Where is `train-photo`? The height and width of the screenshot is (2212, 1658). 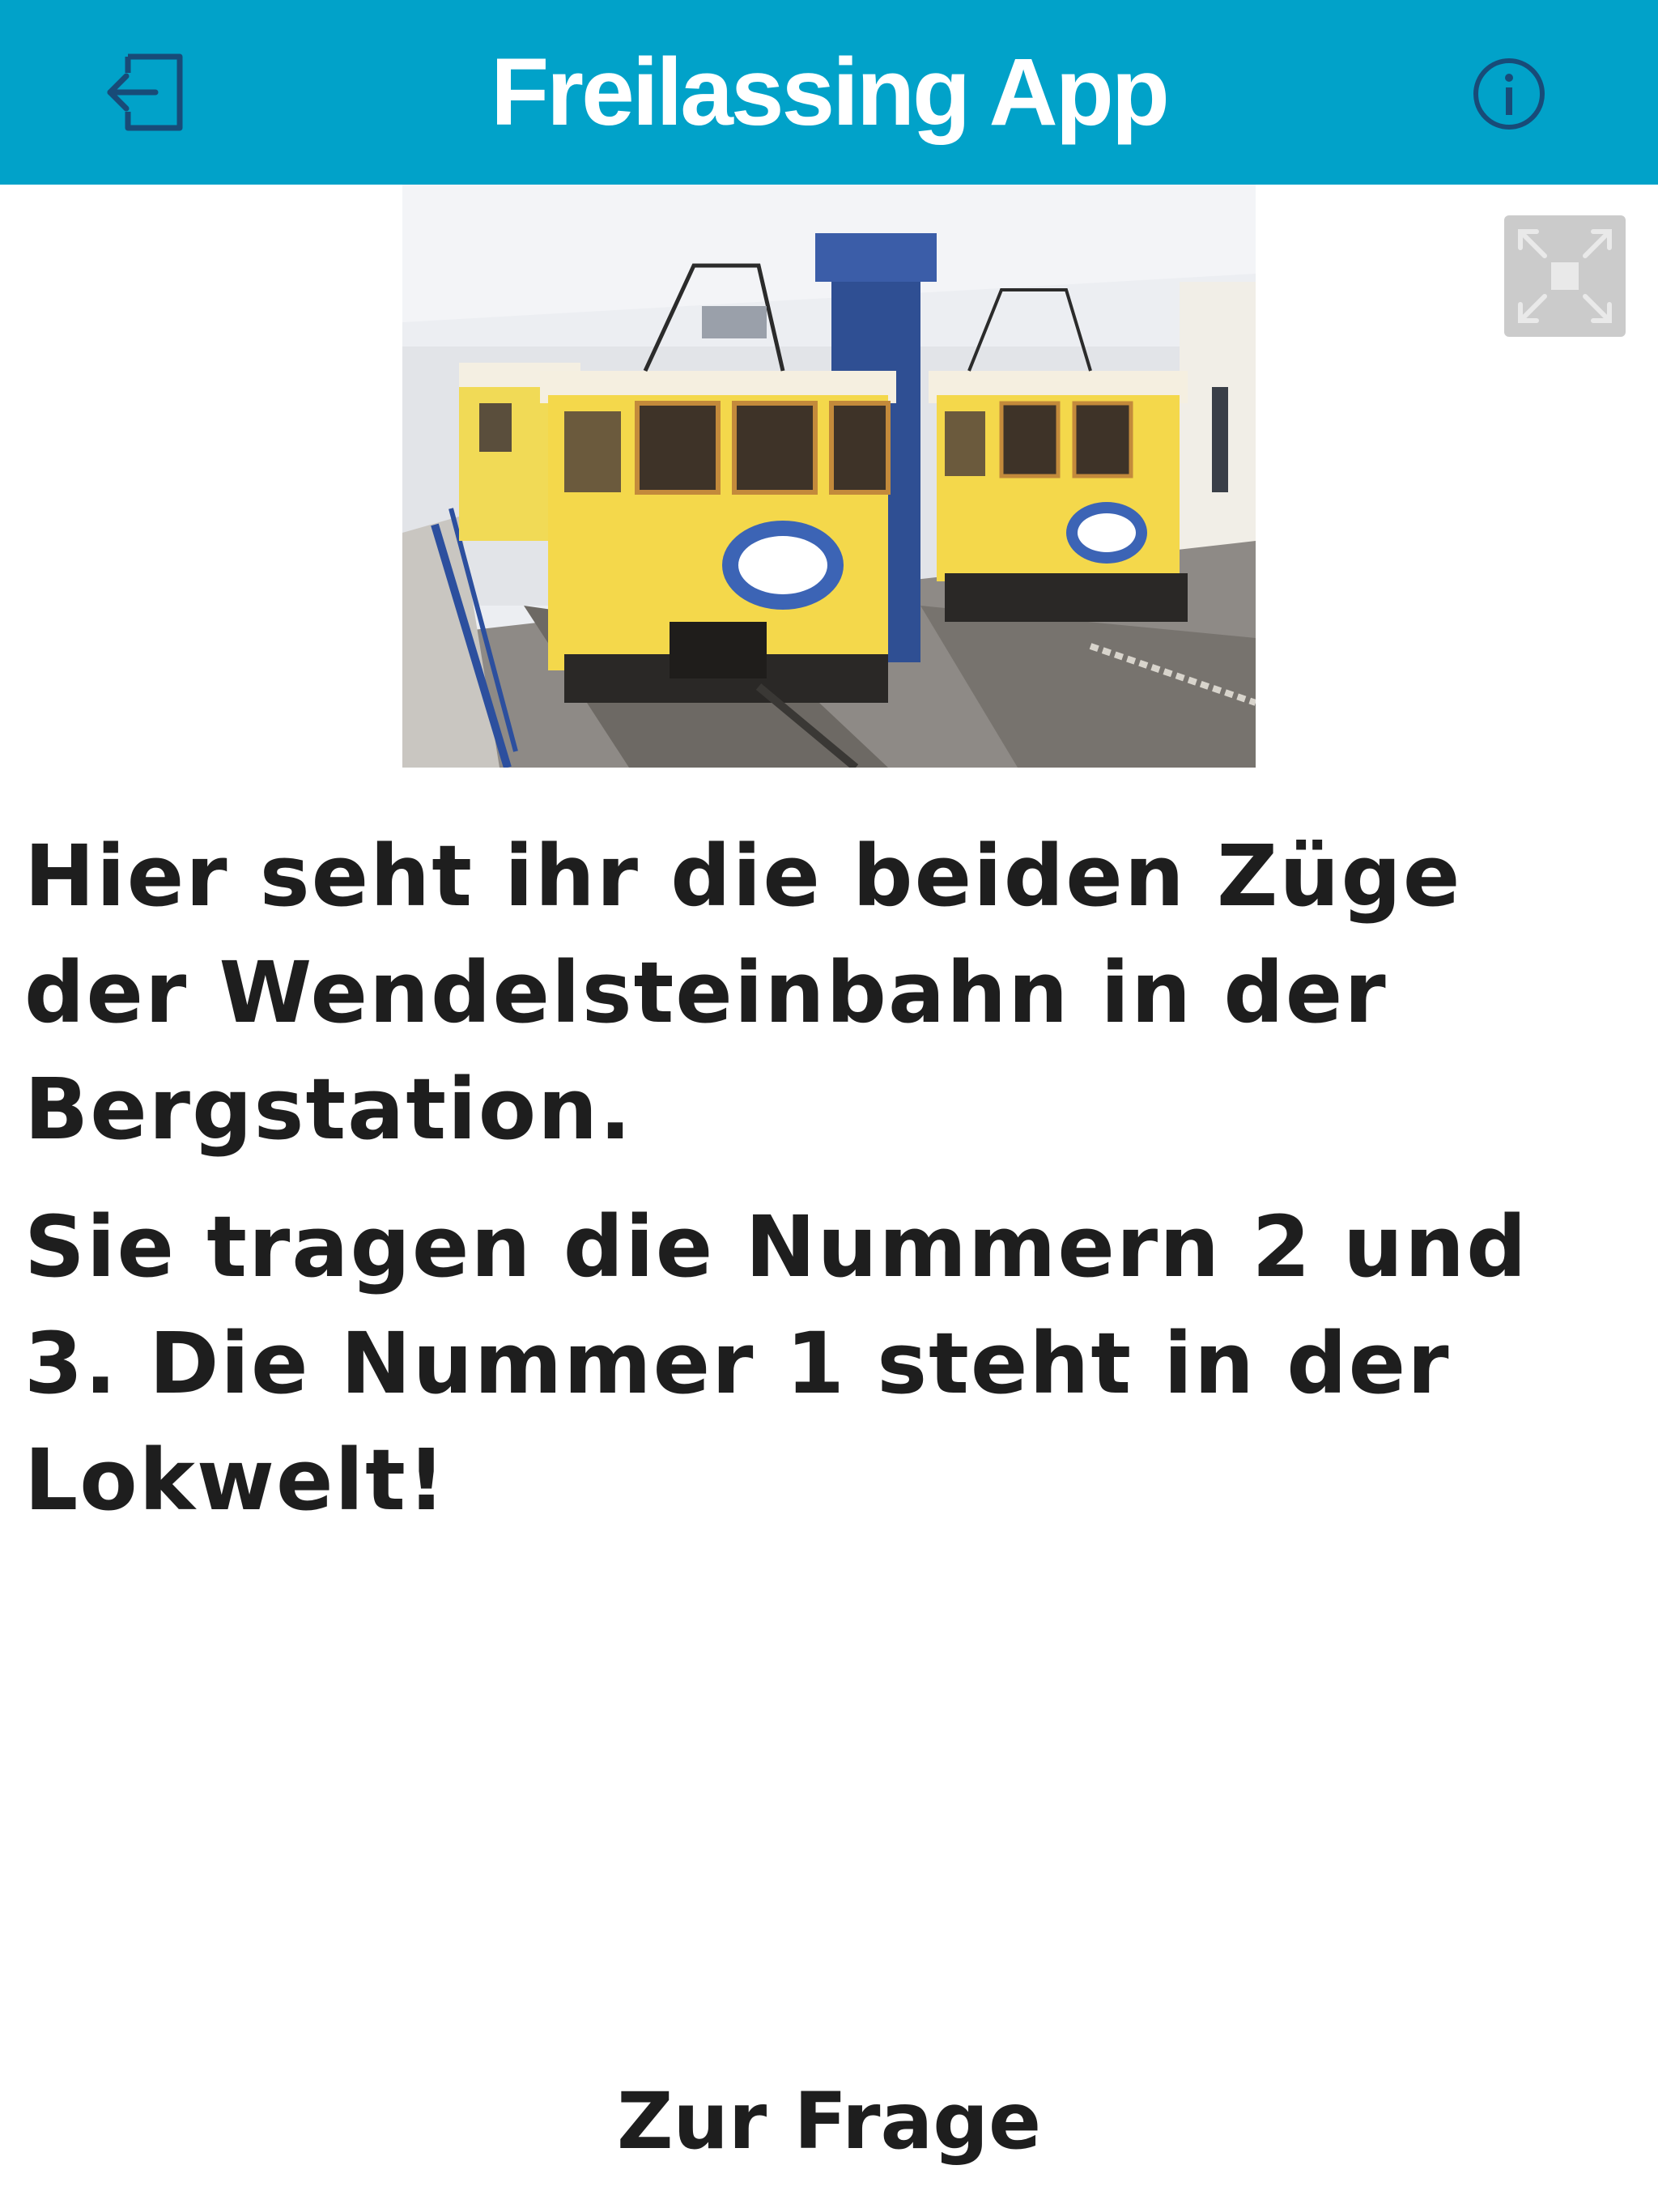 train-photo is located at coordinates (829, 476).